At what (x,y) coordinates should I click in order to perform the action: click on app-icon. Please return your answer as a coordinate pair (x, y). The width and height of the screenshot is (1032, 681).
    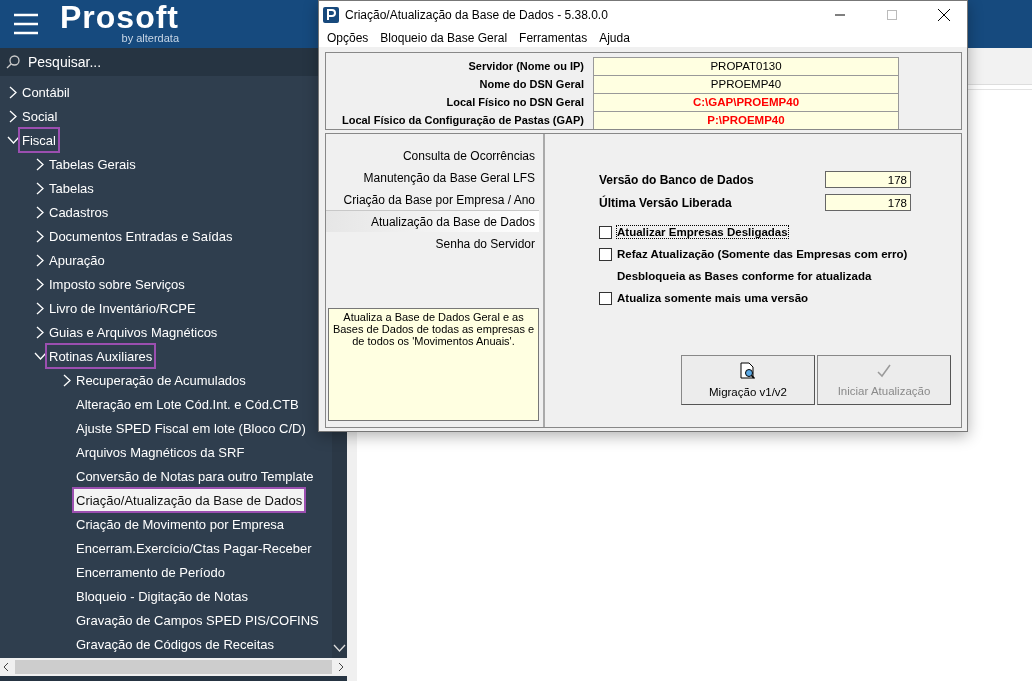
    Looking at the image, I should click on (331, 14).